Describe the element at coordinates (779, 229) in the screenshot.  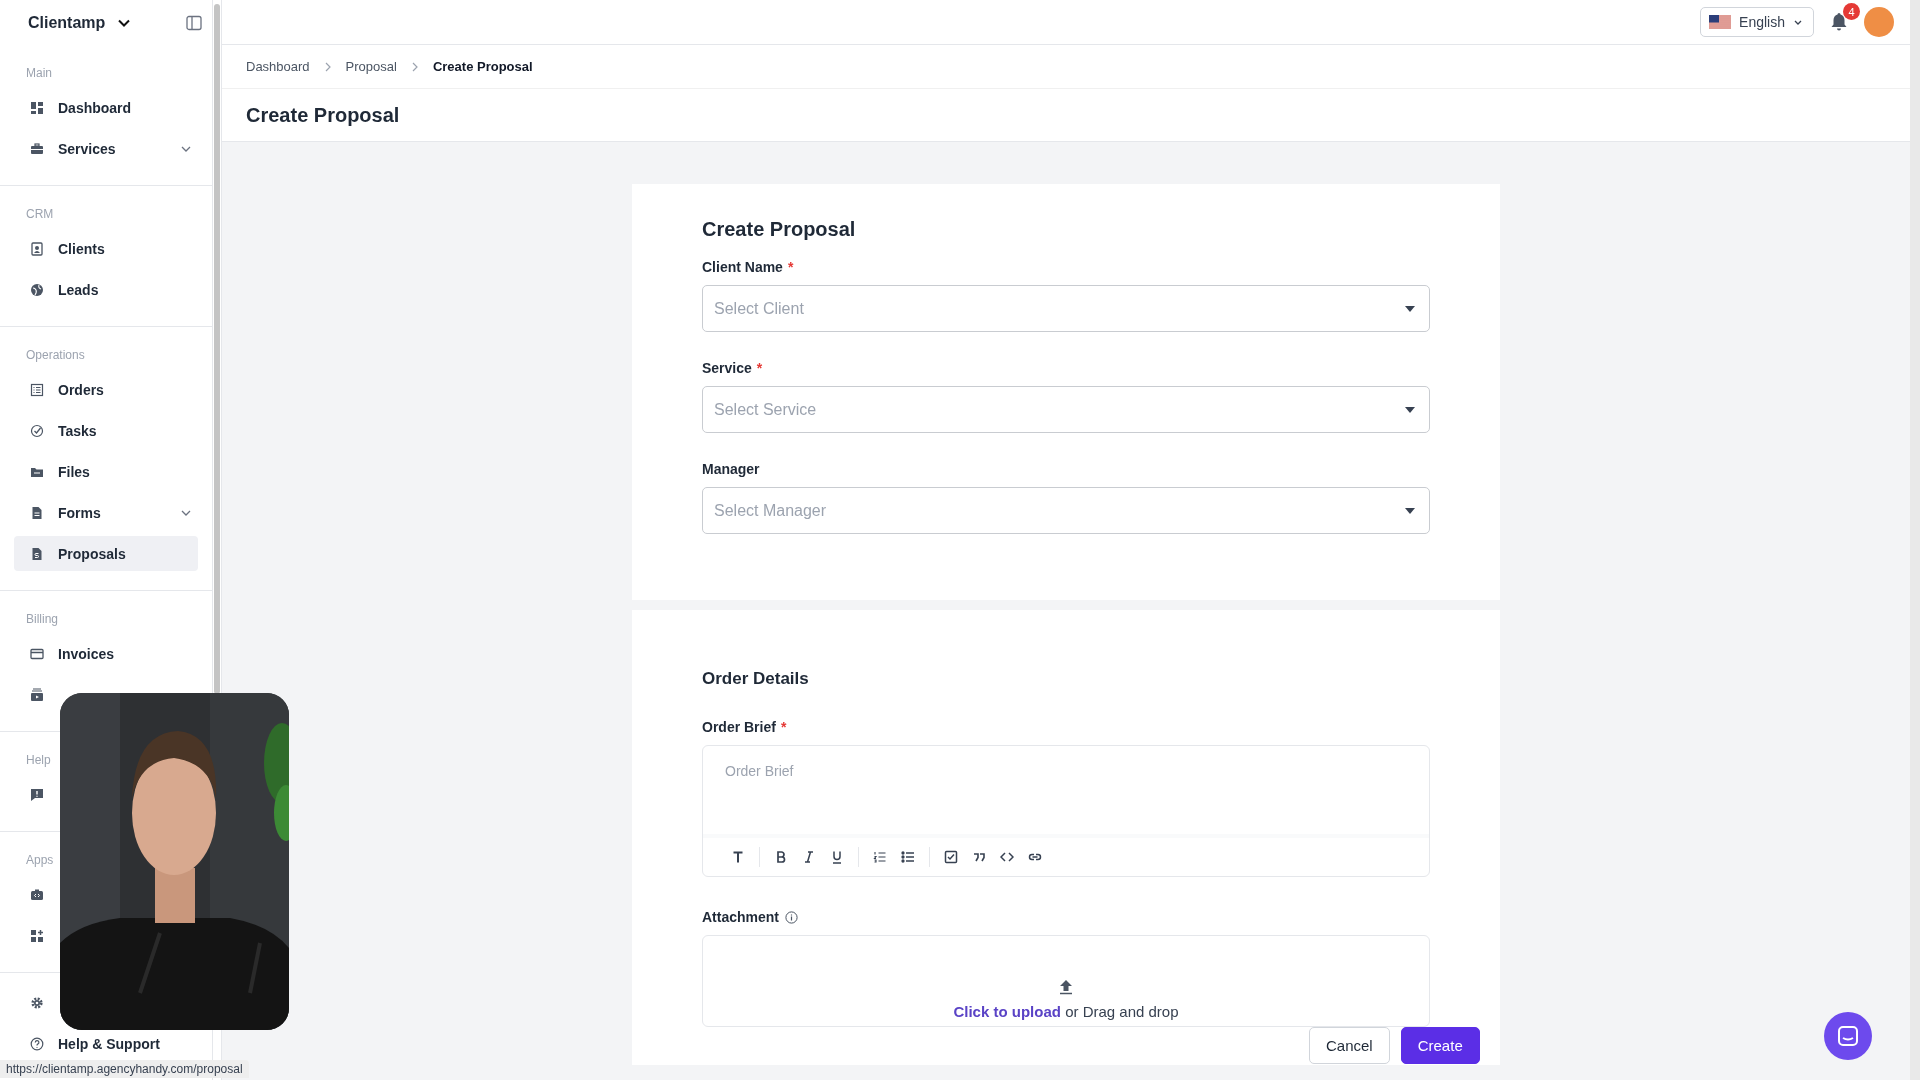
I see `card-title: Create Proposal` at that location.